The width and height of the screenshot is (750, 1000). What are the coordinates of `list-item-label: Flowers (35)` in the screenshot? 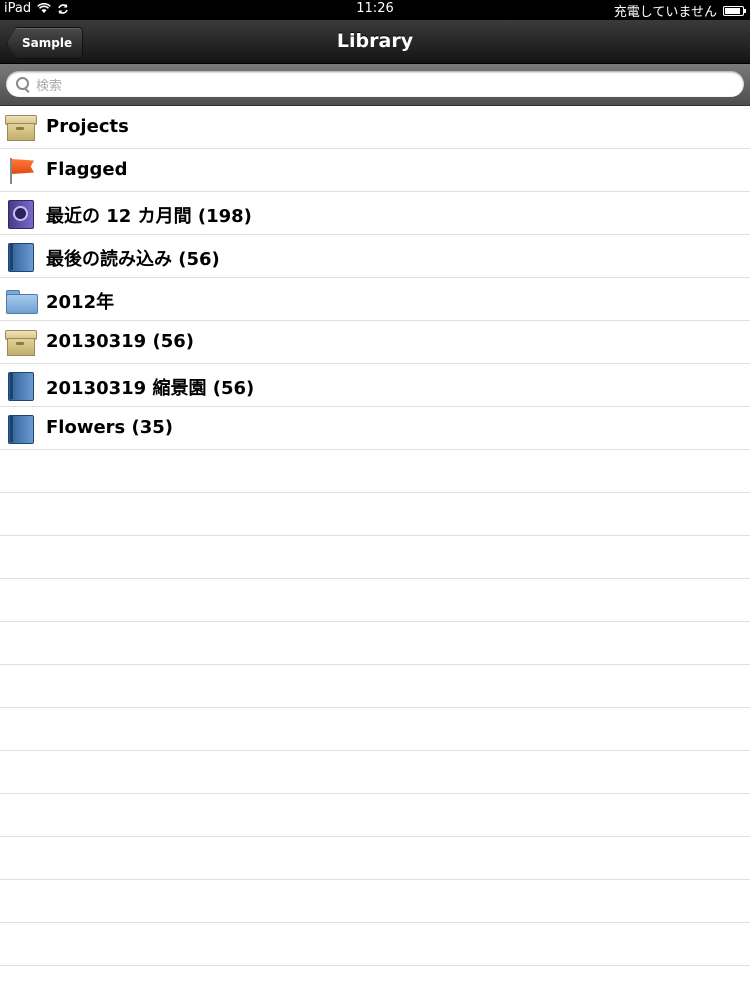 It's located at (110, 427).